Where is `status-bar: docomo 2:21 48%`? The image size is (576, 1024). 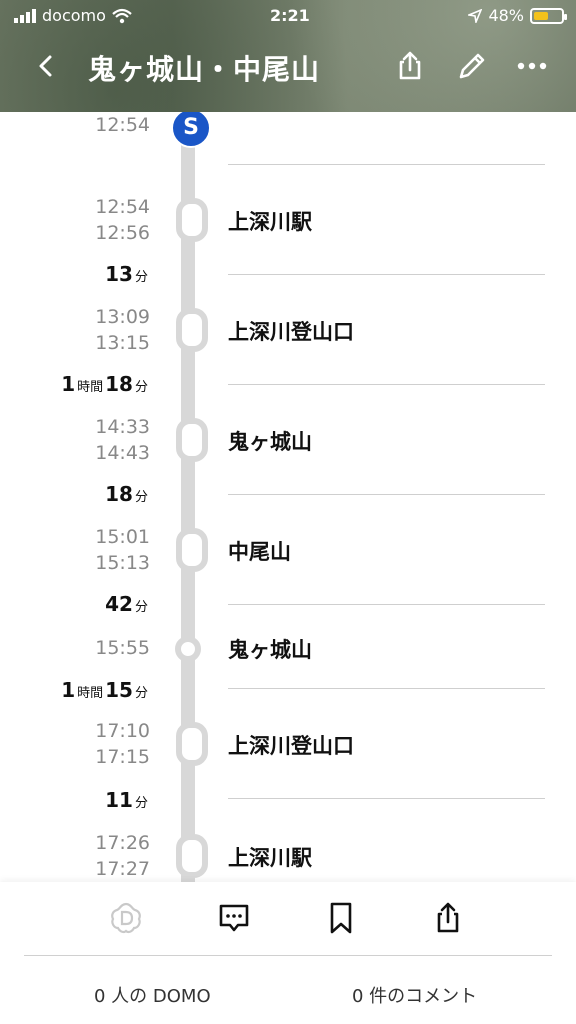 status-bar: docomo 2:21 48% is located at coordinates (288, 16).